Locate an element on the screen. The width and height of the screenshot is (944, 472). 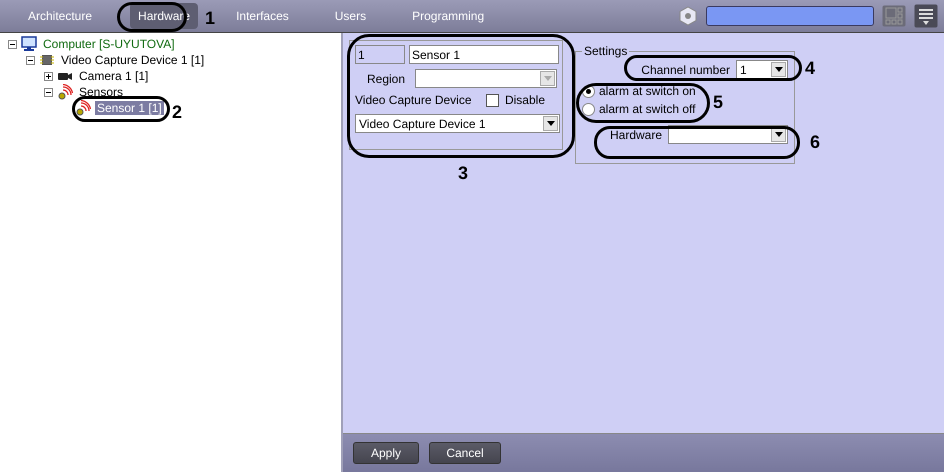
radio-label: alarm at switch on is located at coordinates (647, 91).